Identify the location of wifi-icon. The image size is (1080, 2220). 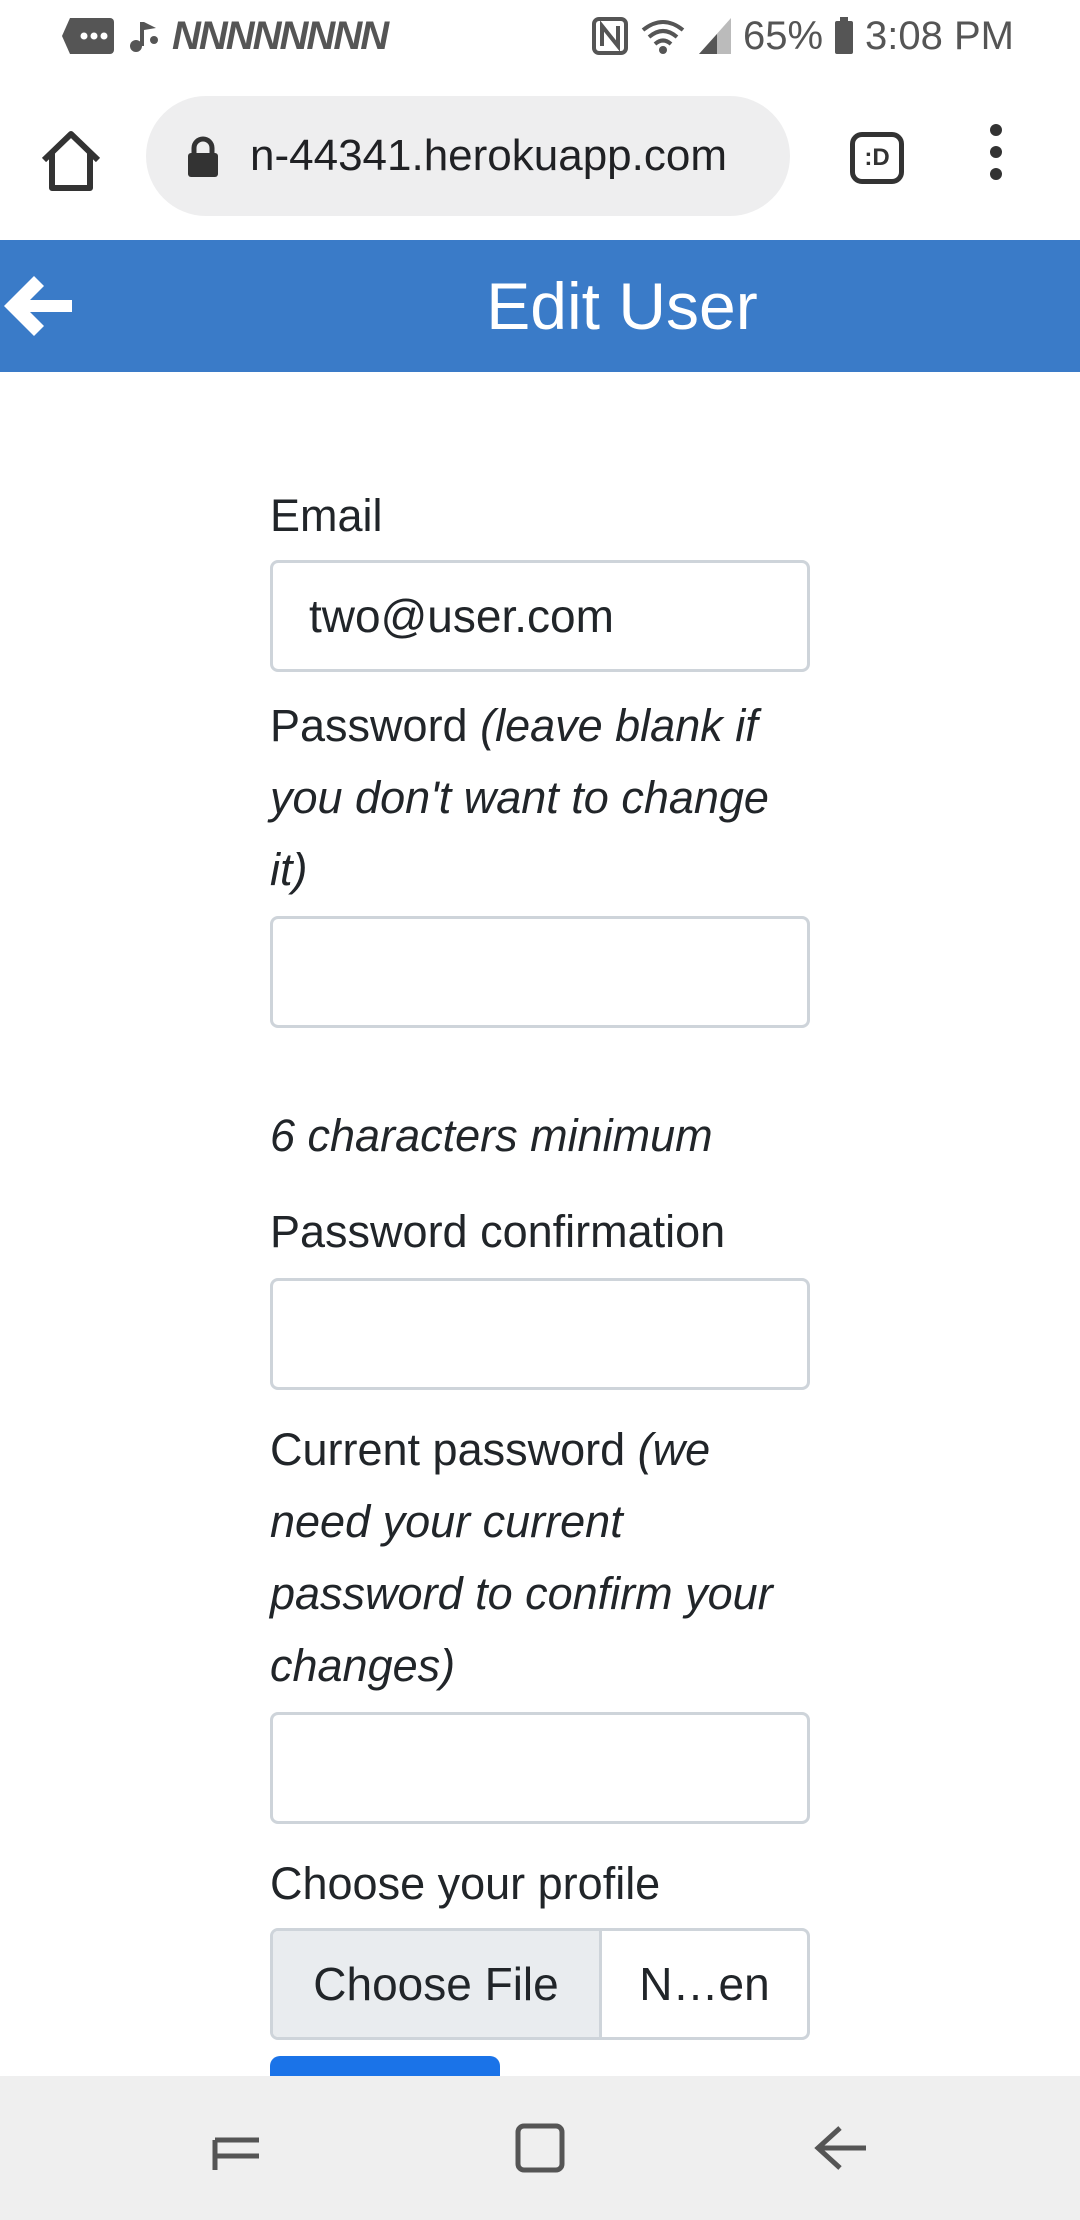
(663, 37).